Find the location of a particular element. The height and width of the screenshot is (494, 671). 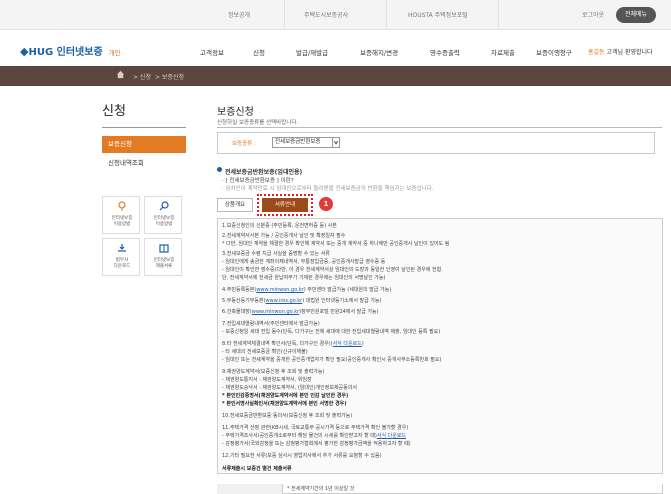

breadcrumb-apply: > 신청 is located at coordinates (142, 76).